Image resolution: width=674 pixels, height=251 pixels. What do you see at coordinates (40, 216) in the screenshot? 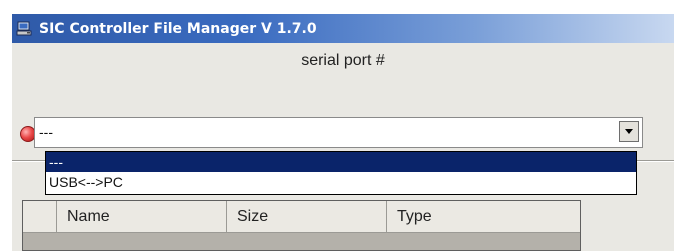
I see `column-header-select` at bounding box center [40, 216].